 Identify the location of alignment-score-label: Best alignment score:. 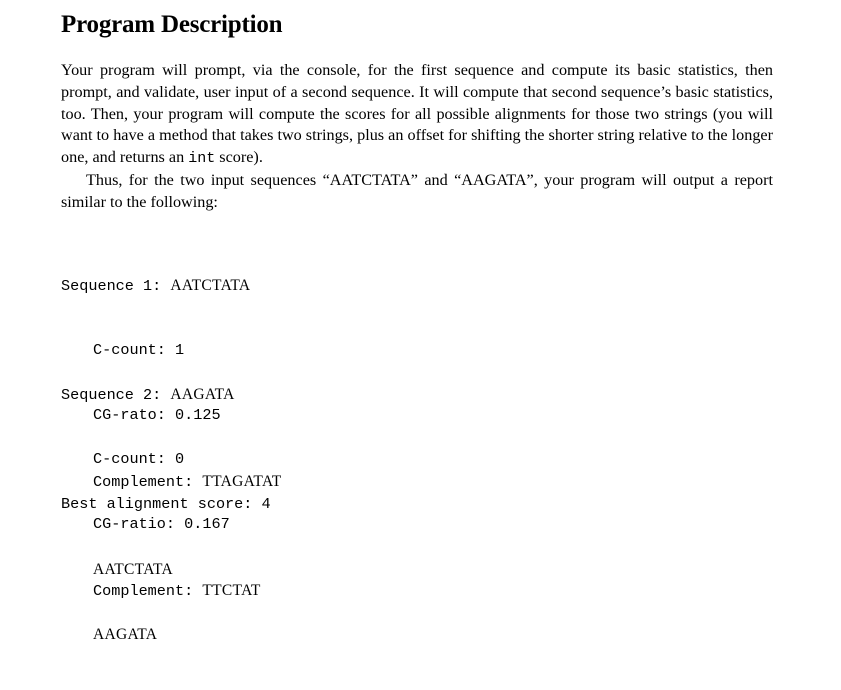
(161, 503).